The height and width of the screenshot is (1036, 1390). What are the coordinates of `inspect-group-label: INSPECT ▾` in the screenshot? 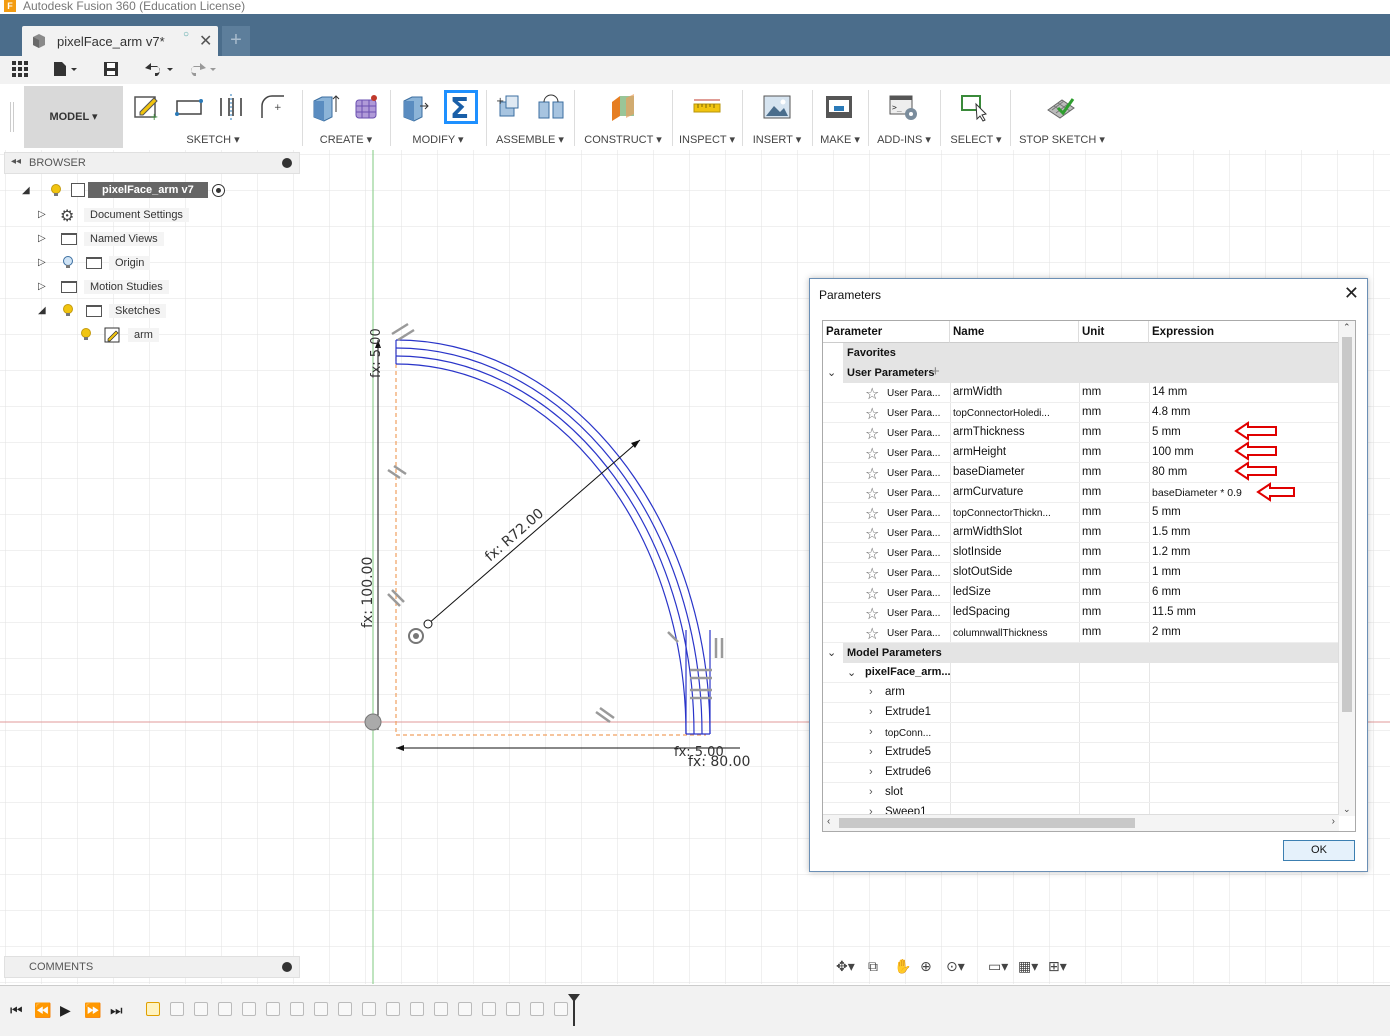 It's located at (707, 139).